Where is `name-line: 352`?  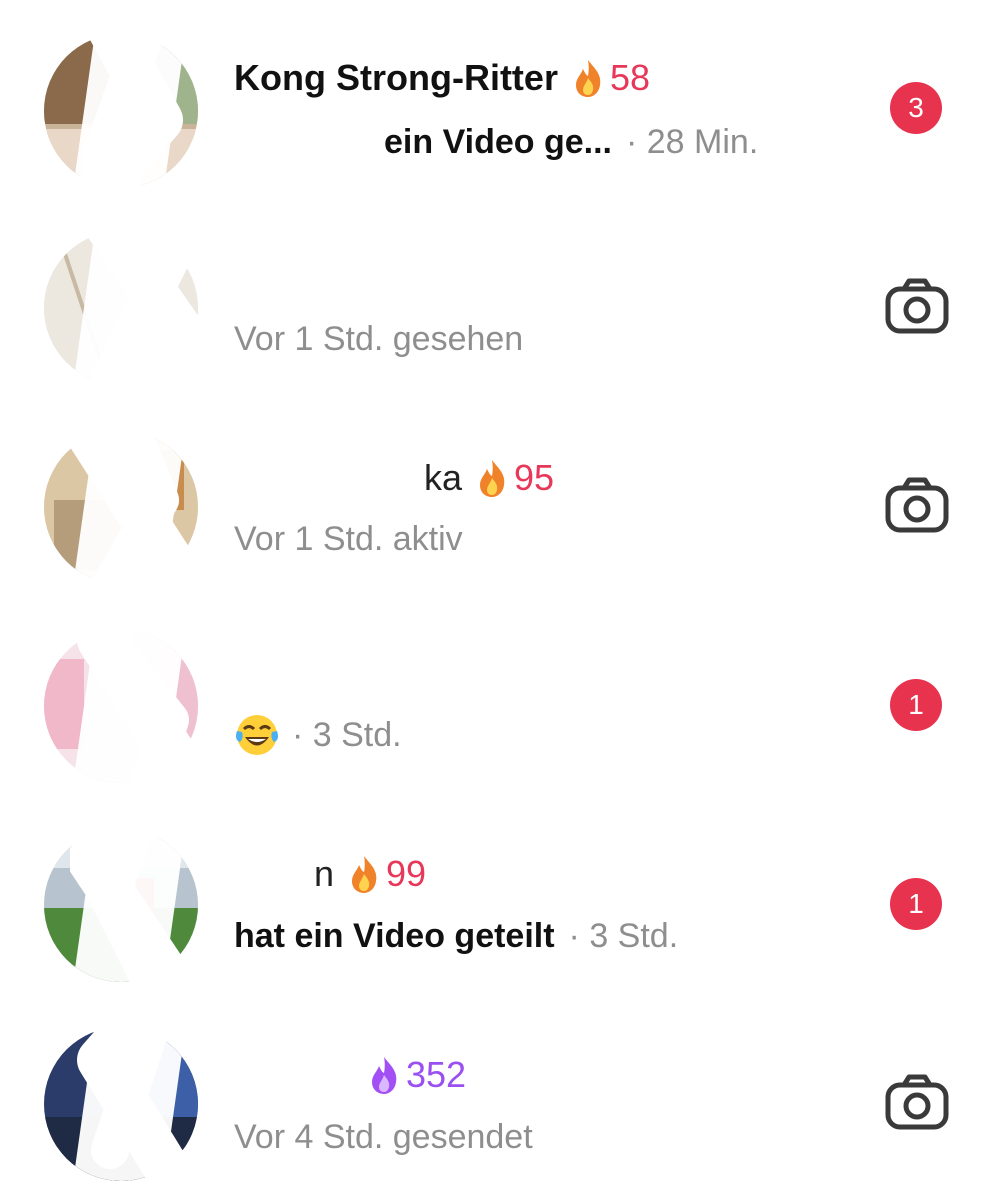 name-line: 352 is located at coordinates (350, 1075).